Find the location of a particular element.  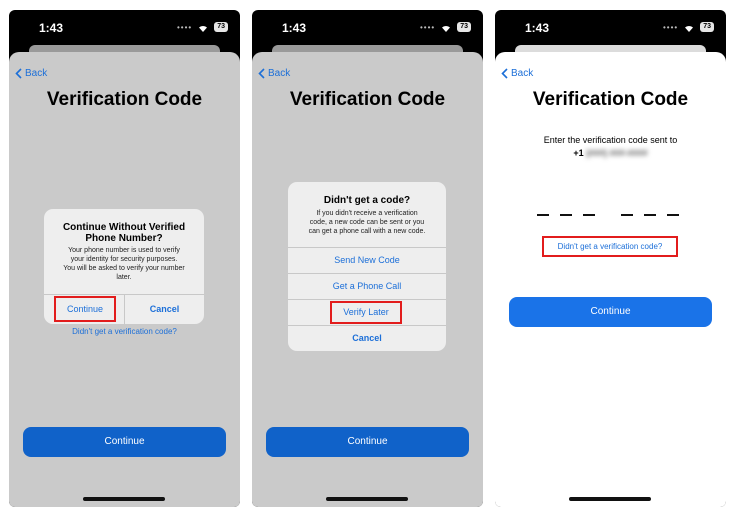

get-phone-call-button: Get a Phone Call is located at coordinates (367, 286).